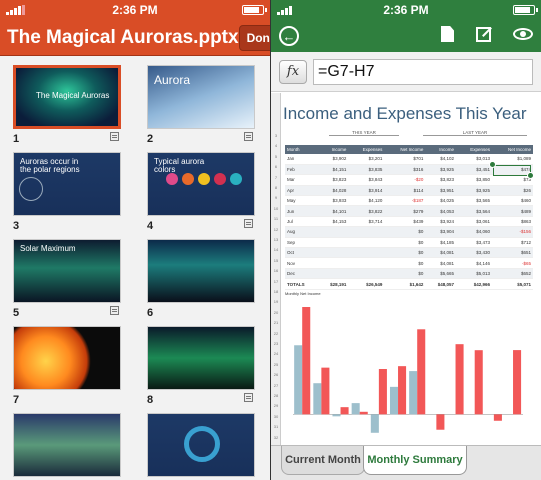  Describe the element at coordinates (366, 191) in the screenshot. I see `table-cell: $3,914` at that location.